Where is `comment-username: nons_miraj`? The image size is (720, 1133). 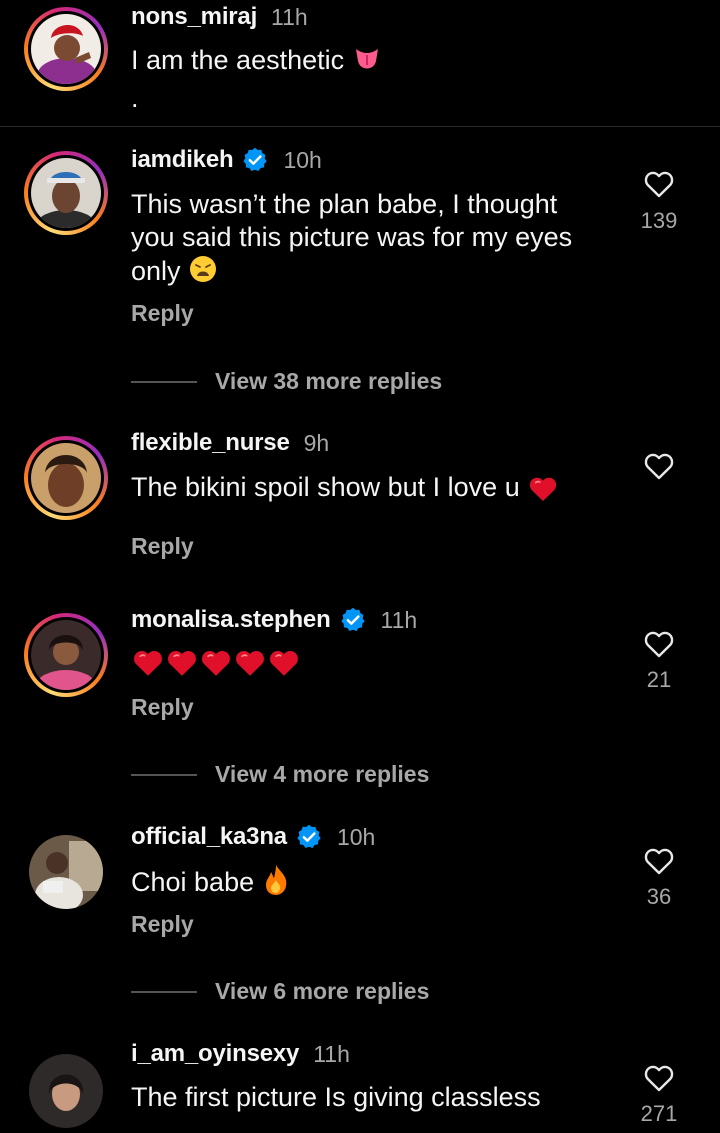
comment-username: nons_miraj is located at coordinates (194, 17).